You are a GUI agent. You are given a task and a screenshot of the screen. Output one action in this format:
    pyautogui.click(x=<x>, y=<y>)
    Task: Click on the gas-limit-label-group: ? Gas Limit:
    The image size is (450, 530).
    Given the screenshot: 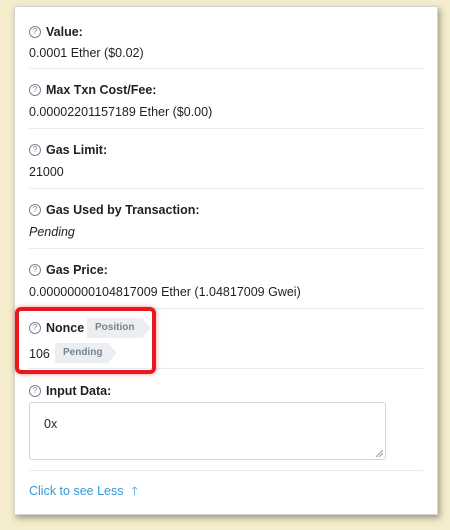 What is the action you would take?
    pyautogui.click(x=68, y=150)
    